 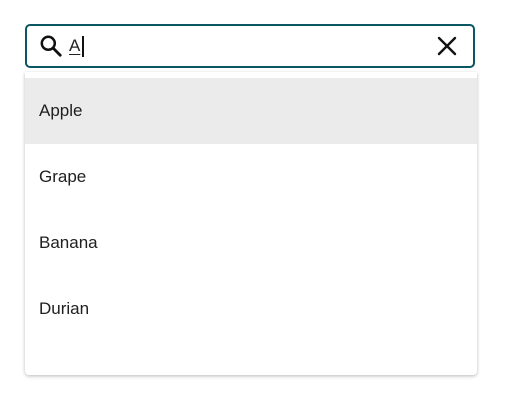 I want to click on suggestion-item-banana: Banana, so click(x=251, y=243).